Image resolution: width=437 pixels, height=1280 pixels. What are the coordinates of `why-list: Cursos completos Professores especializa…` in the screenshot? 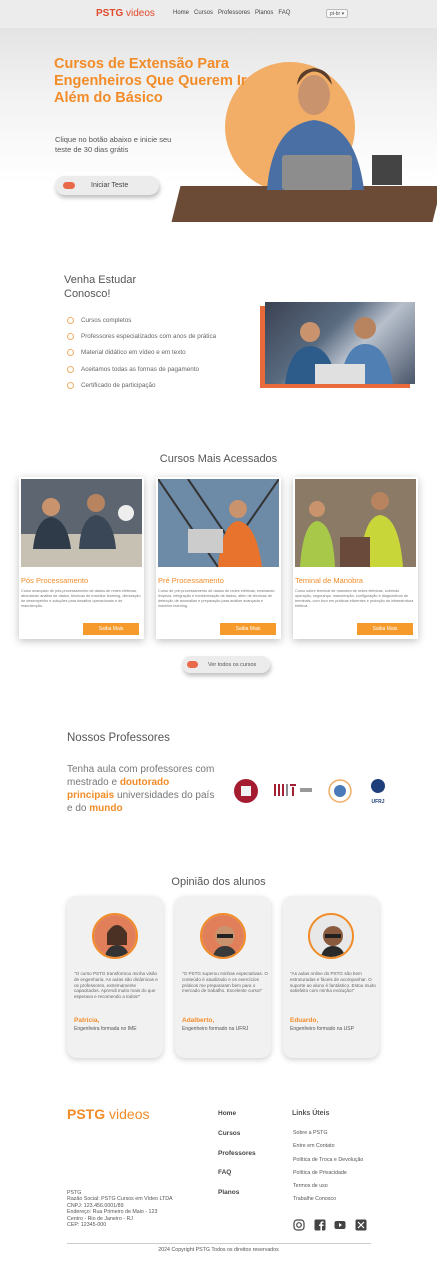 It's located at (141, 356).